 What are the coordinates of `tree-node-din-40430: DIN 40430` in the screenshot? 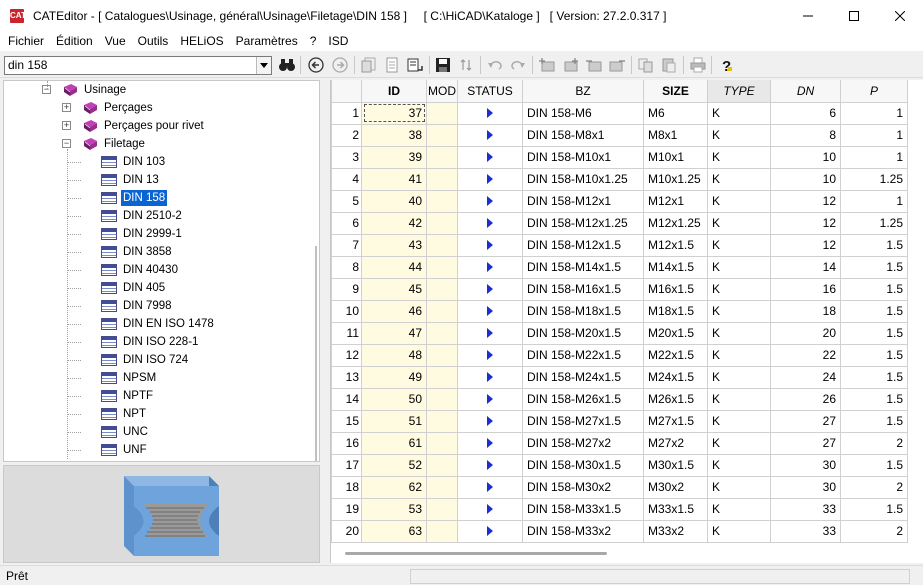 It's located at (140, 270).